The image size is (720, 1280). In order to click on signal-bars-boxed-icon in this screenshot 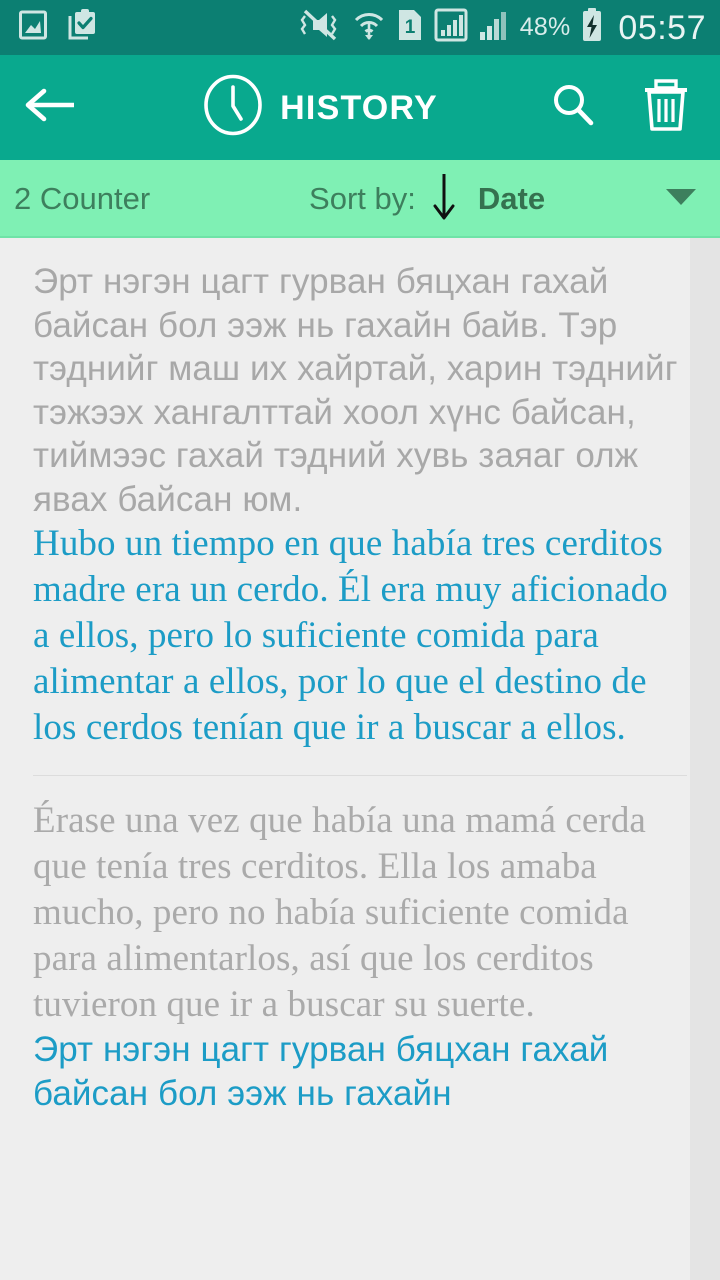, I will do `click(451, 27)`.